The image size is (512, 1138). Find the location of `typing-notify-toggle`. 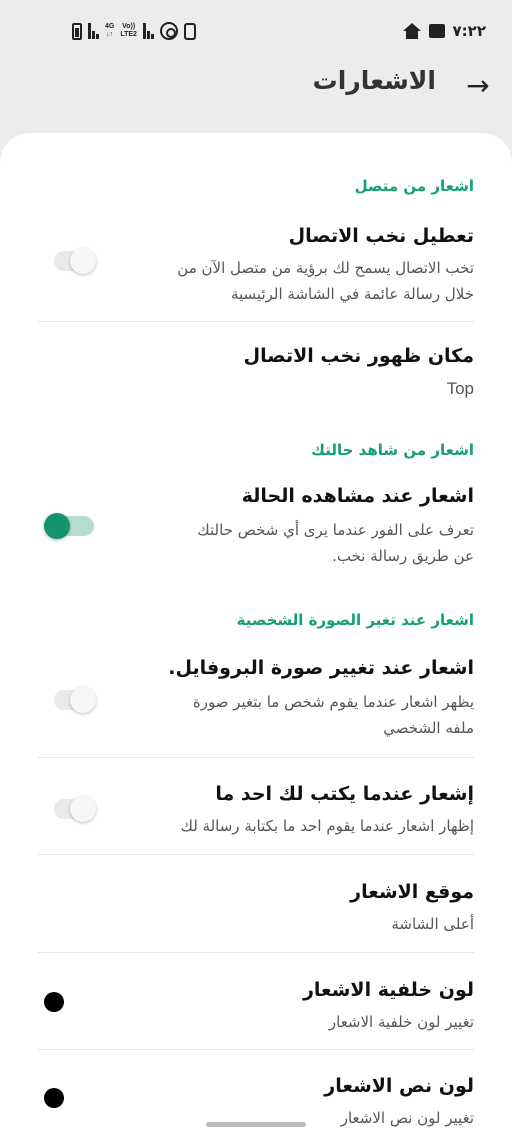

typing-notify-toggle is located at coordinates (75, 809).